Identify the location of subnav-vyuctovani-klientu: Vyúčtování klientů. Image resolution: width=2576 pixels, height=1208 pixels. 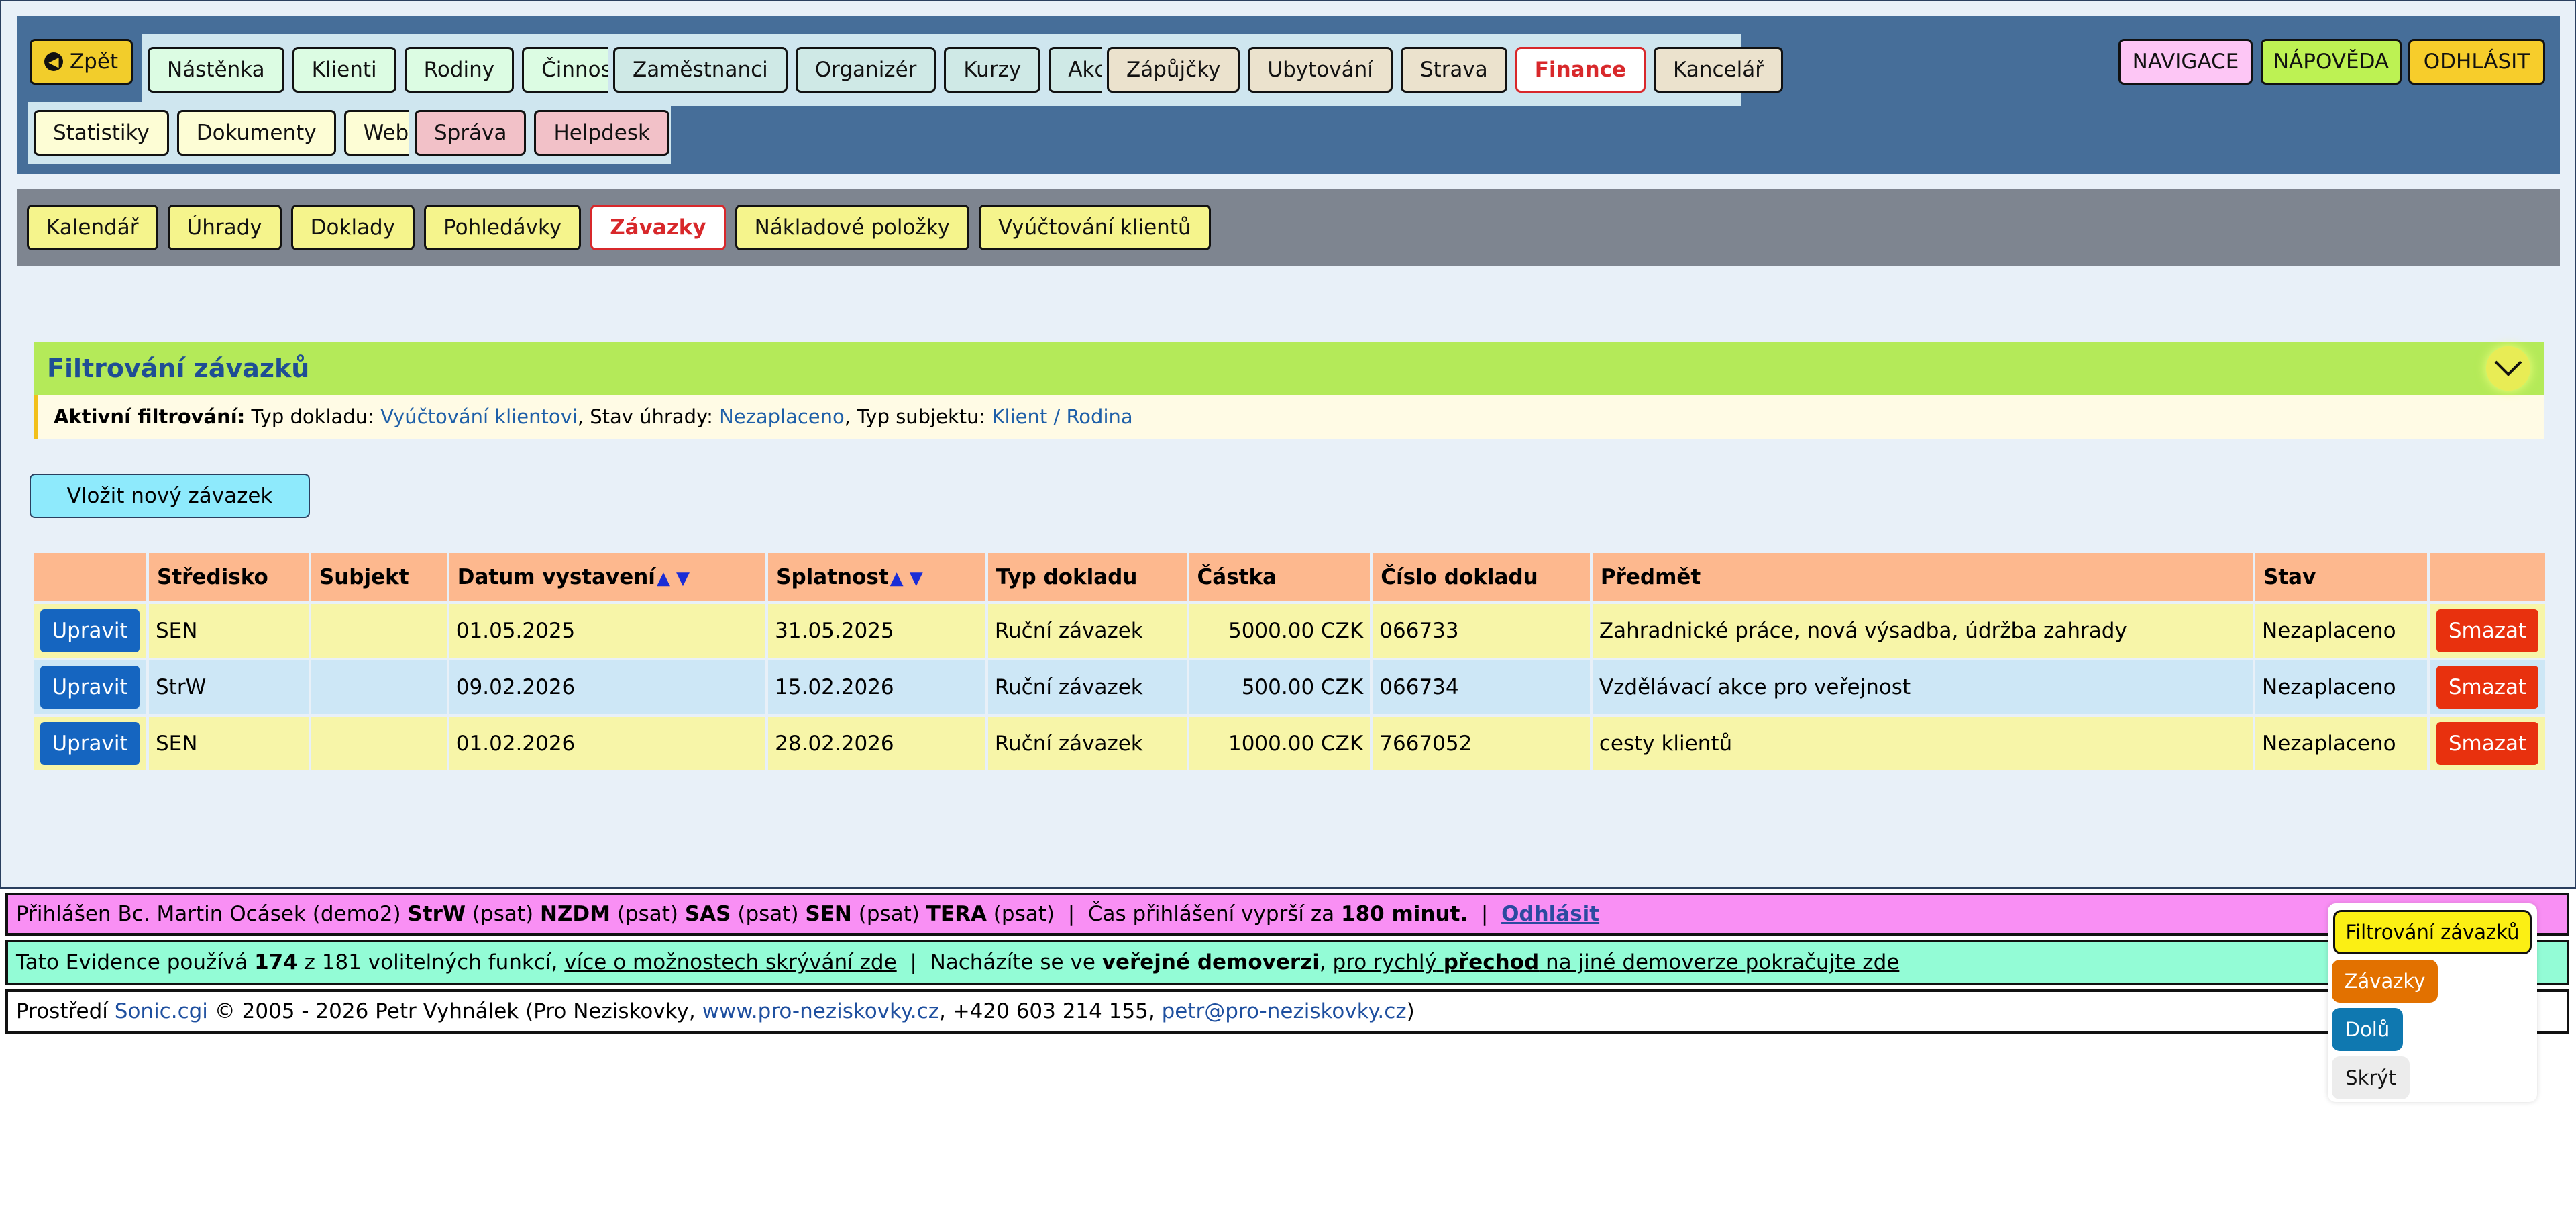
(1094, 227).